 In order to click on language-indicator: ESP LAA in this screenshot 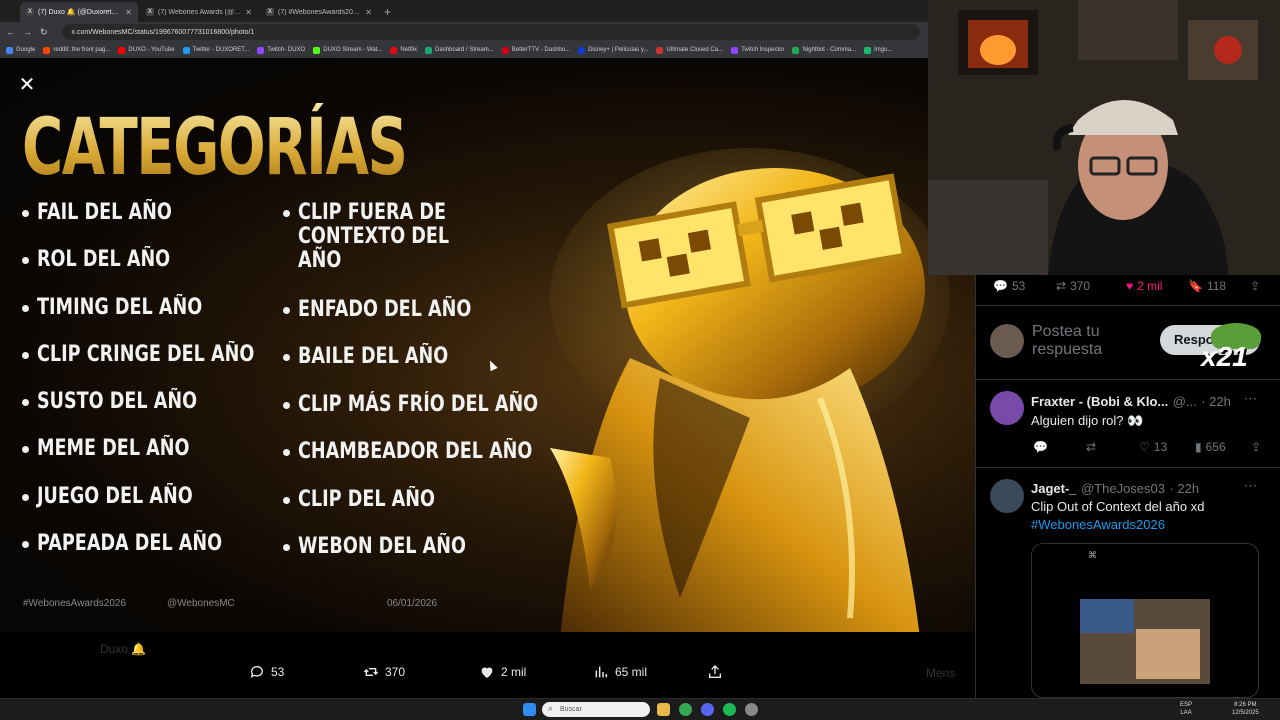, I will do `click(1186, 709)`.